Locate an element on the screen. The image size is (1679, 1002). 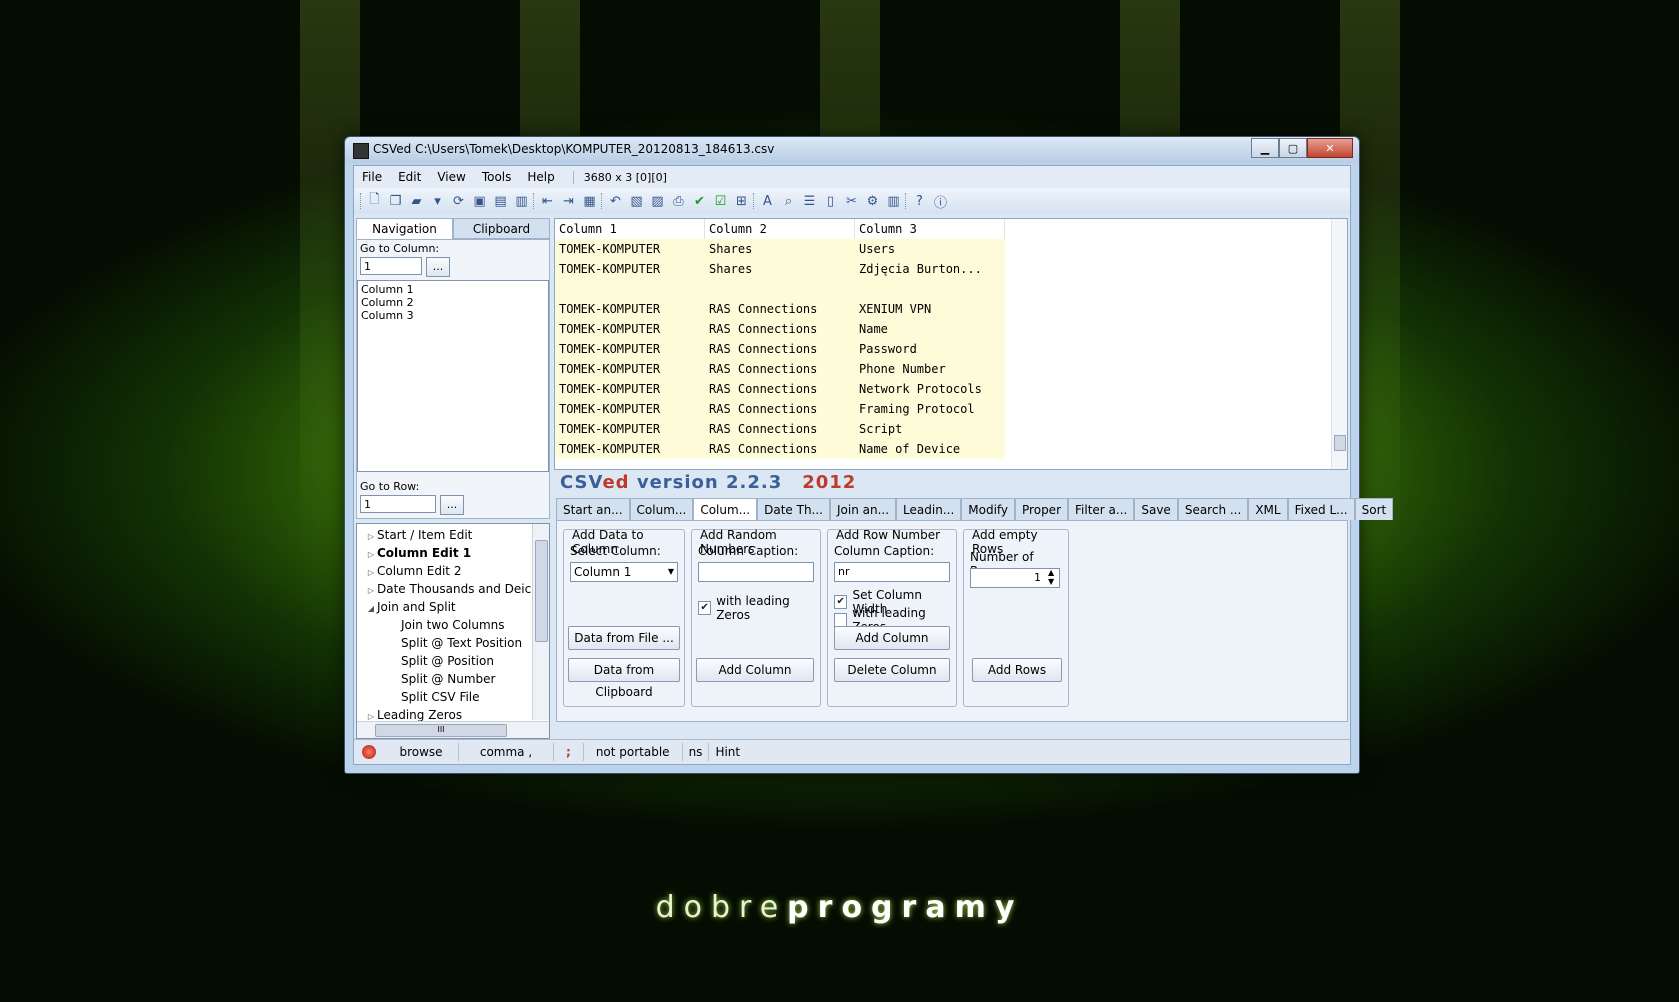
paste-icon: ▧ is located at coordinates (636, 201).